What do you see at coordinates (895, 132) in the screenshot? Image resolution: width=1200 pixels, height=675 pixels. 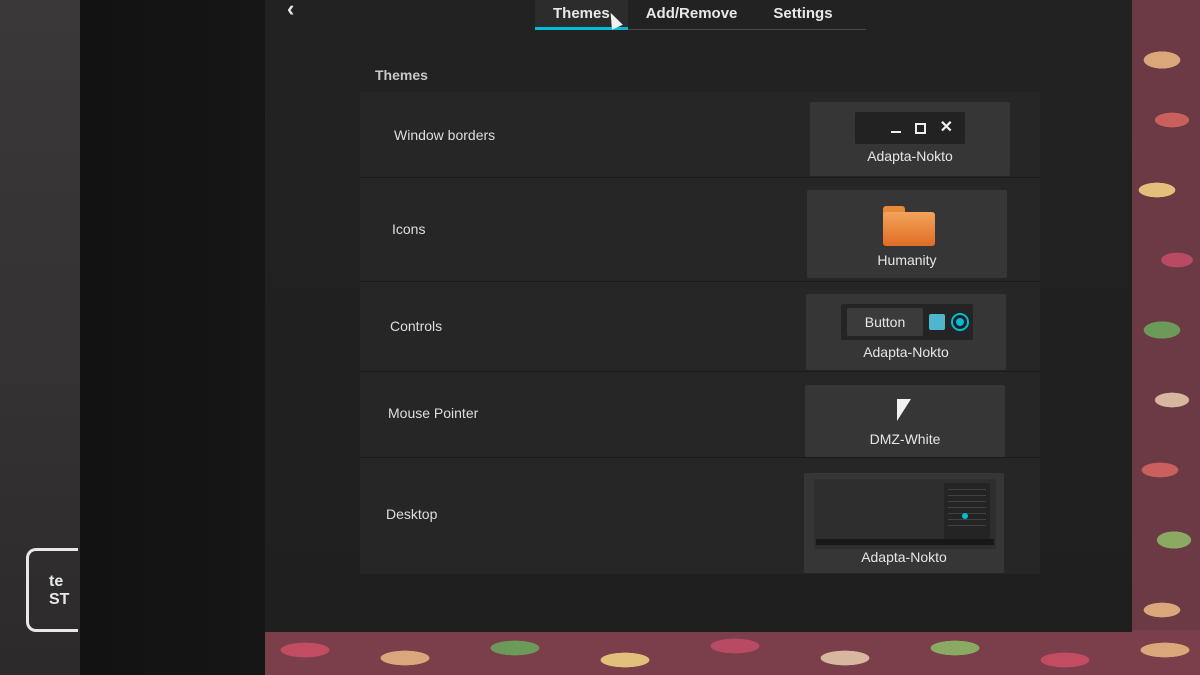 I see `minimize-icon` at bounding box center [895, 132].